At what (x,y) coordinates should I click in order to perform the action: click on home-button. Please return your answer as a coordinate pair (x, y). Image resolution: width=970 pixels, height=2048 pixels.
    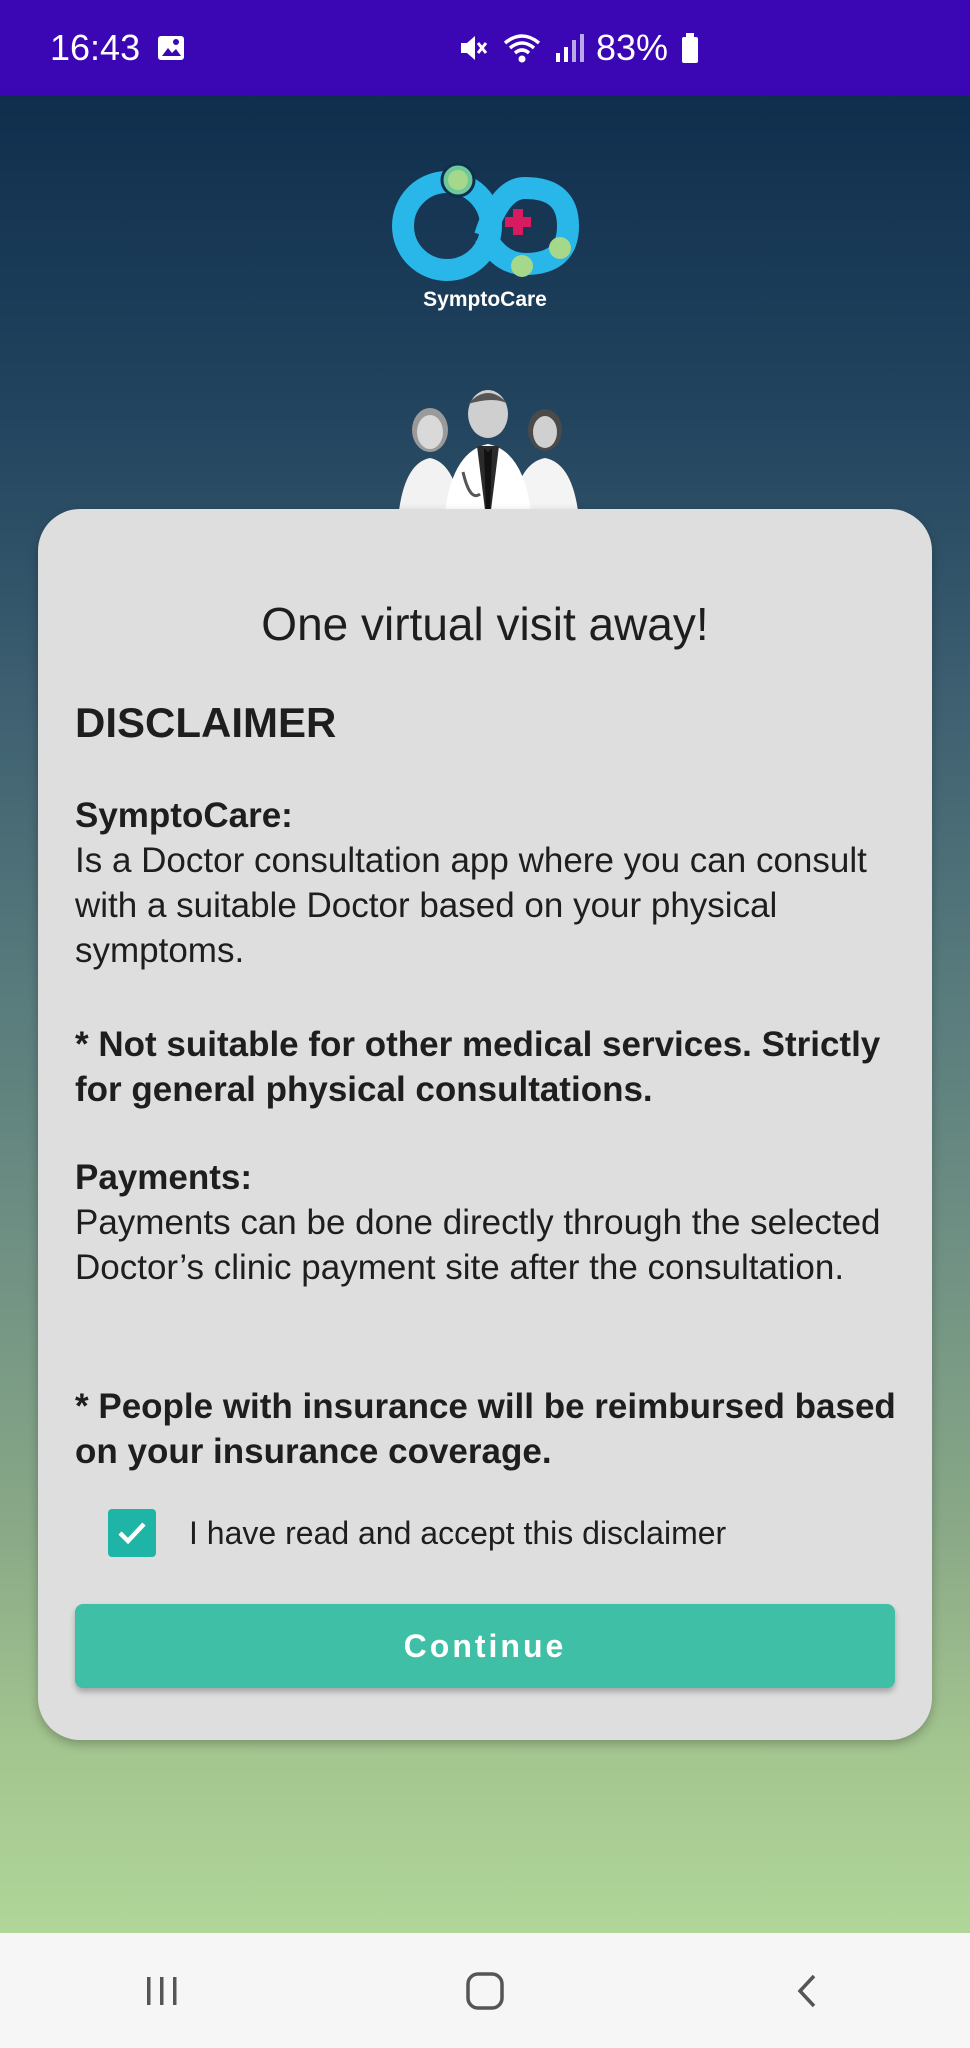
    Looking at the image, I should click on (485, 1991).